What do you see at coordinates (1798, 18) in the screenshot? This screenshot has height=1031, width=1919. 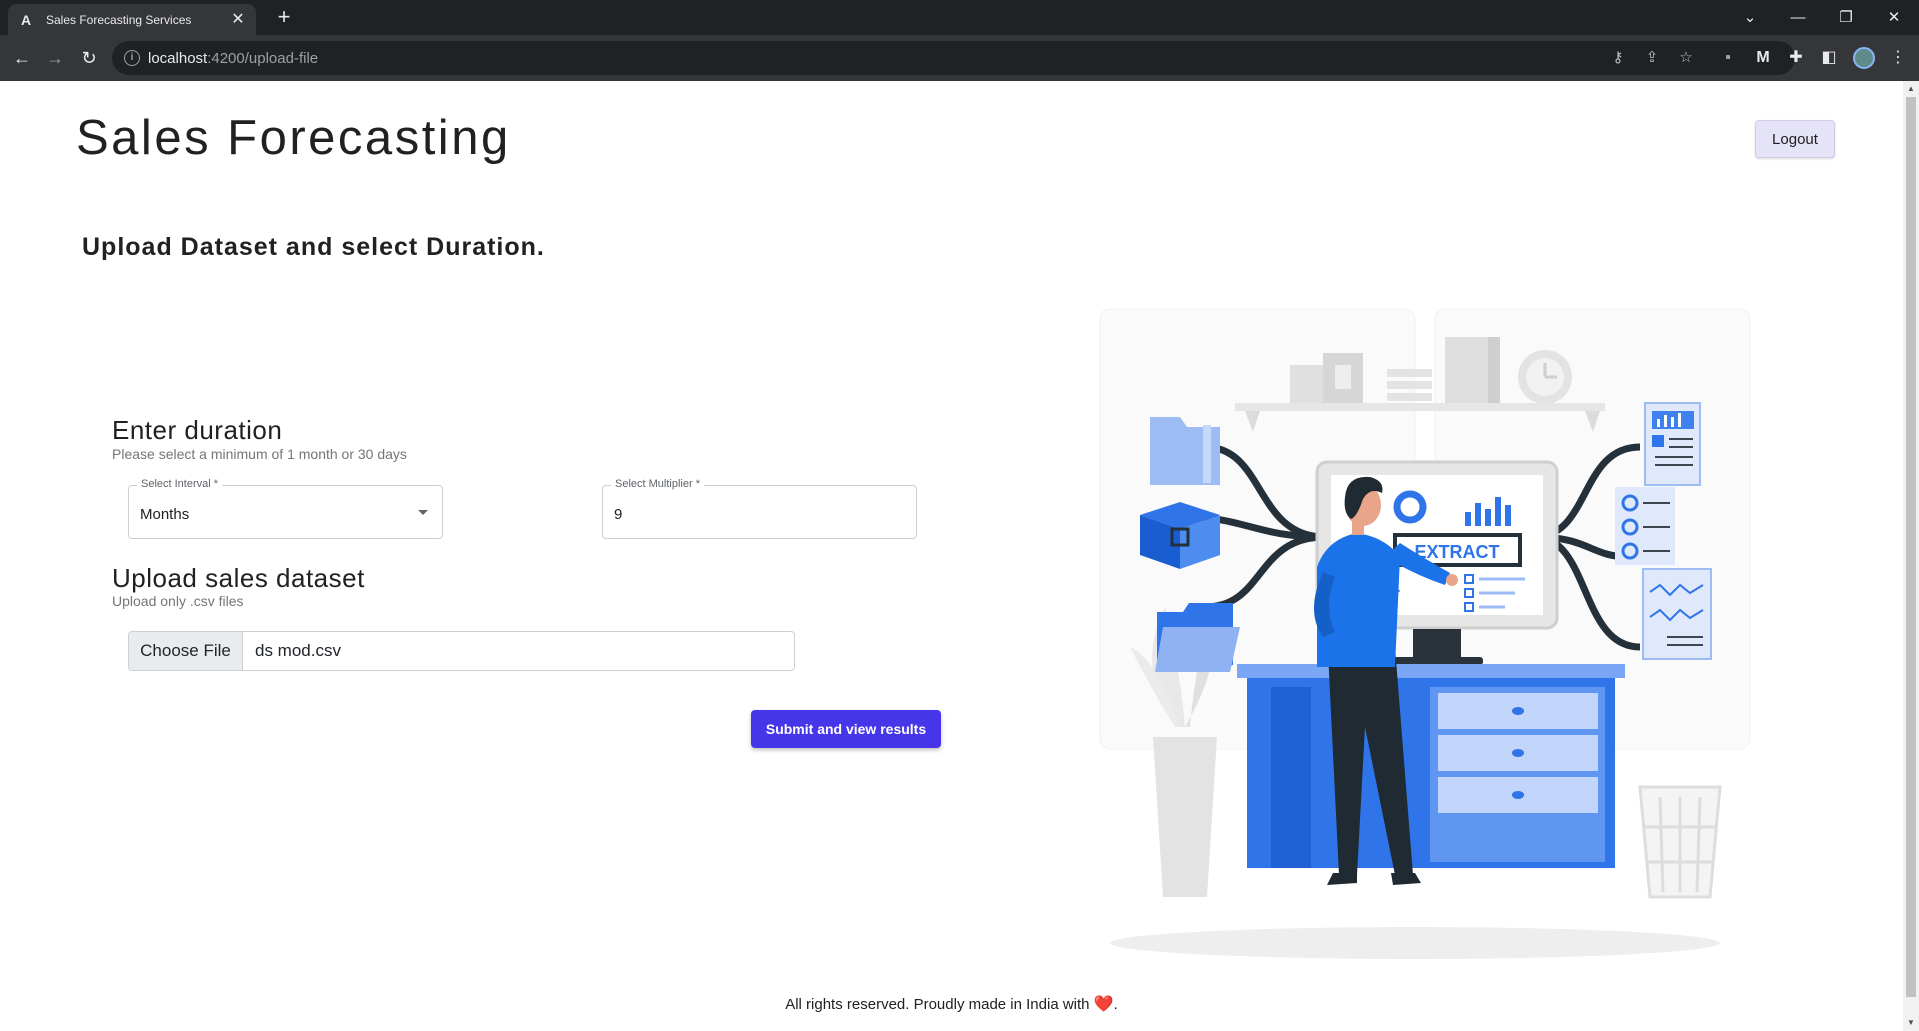 I see `minimize-icon: —` at bounding box center [1798, 18].